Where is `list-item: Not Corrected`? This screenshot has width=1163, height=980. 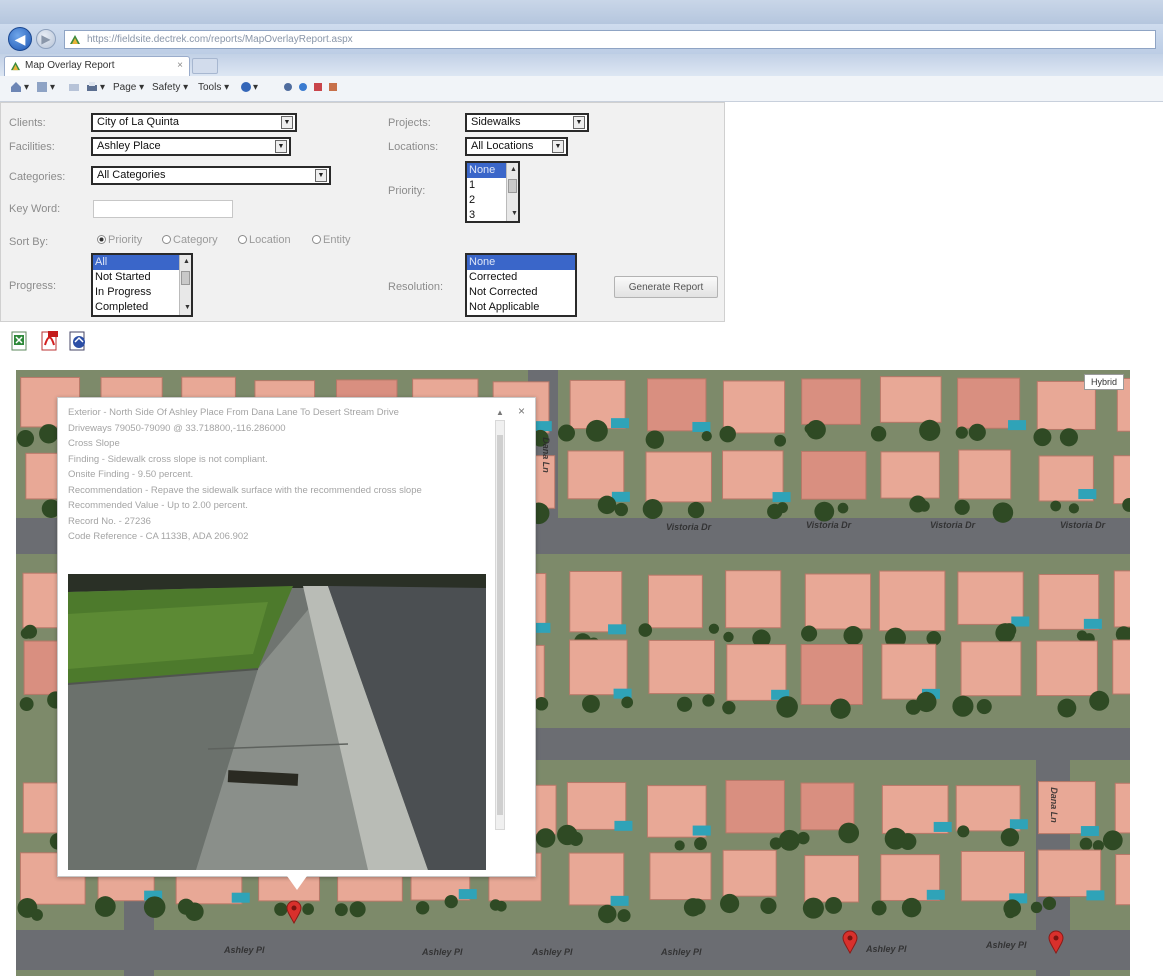
list-item: Not Corrected is located at coordinates (521, 292).